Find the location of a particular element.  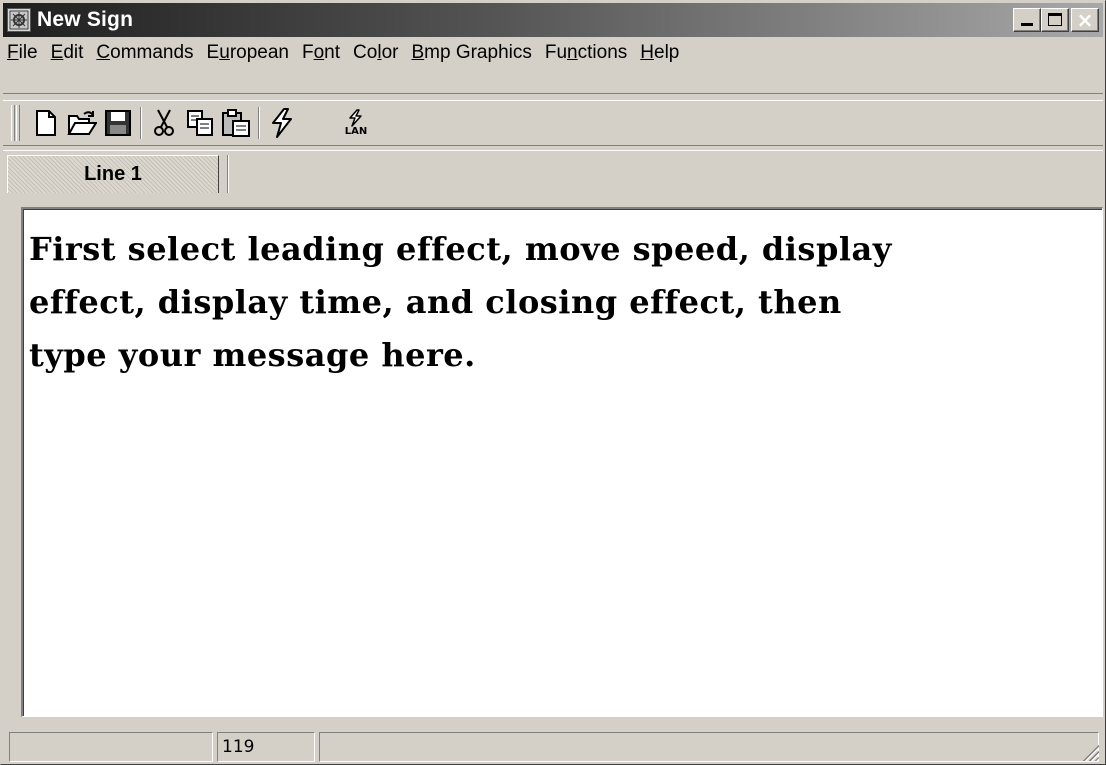

close-icon: × is located at coordinates (1085, 20).